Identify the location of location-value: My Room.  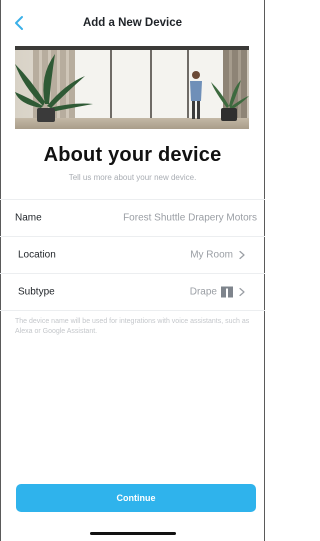
(211, 255).